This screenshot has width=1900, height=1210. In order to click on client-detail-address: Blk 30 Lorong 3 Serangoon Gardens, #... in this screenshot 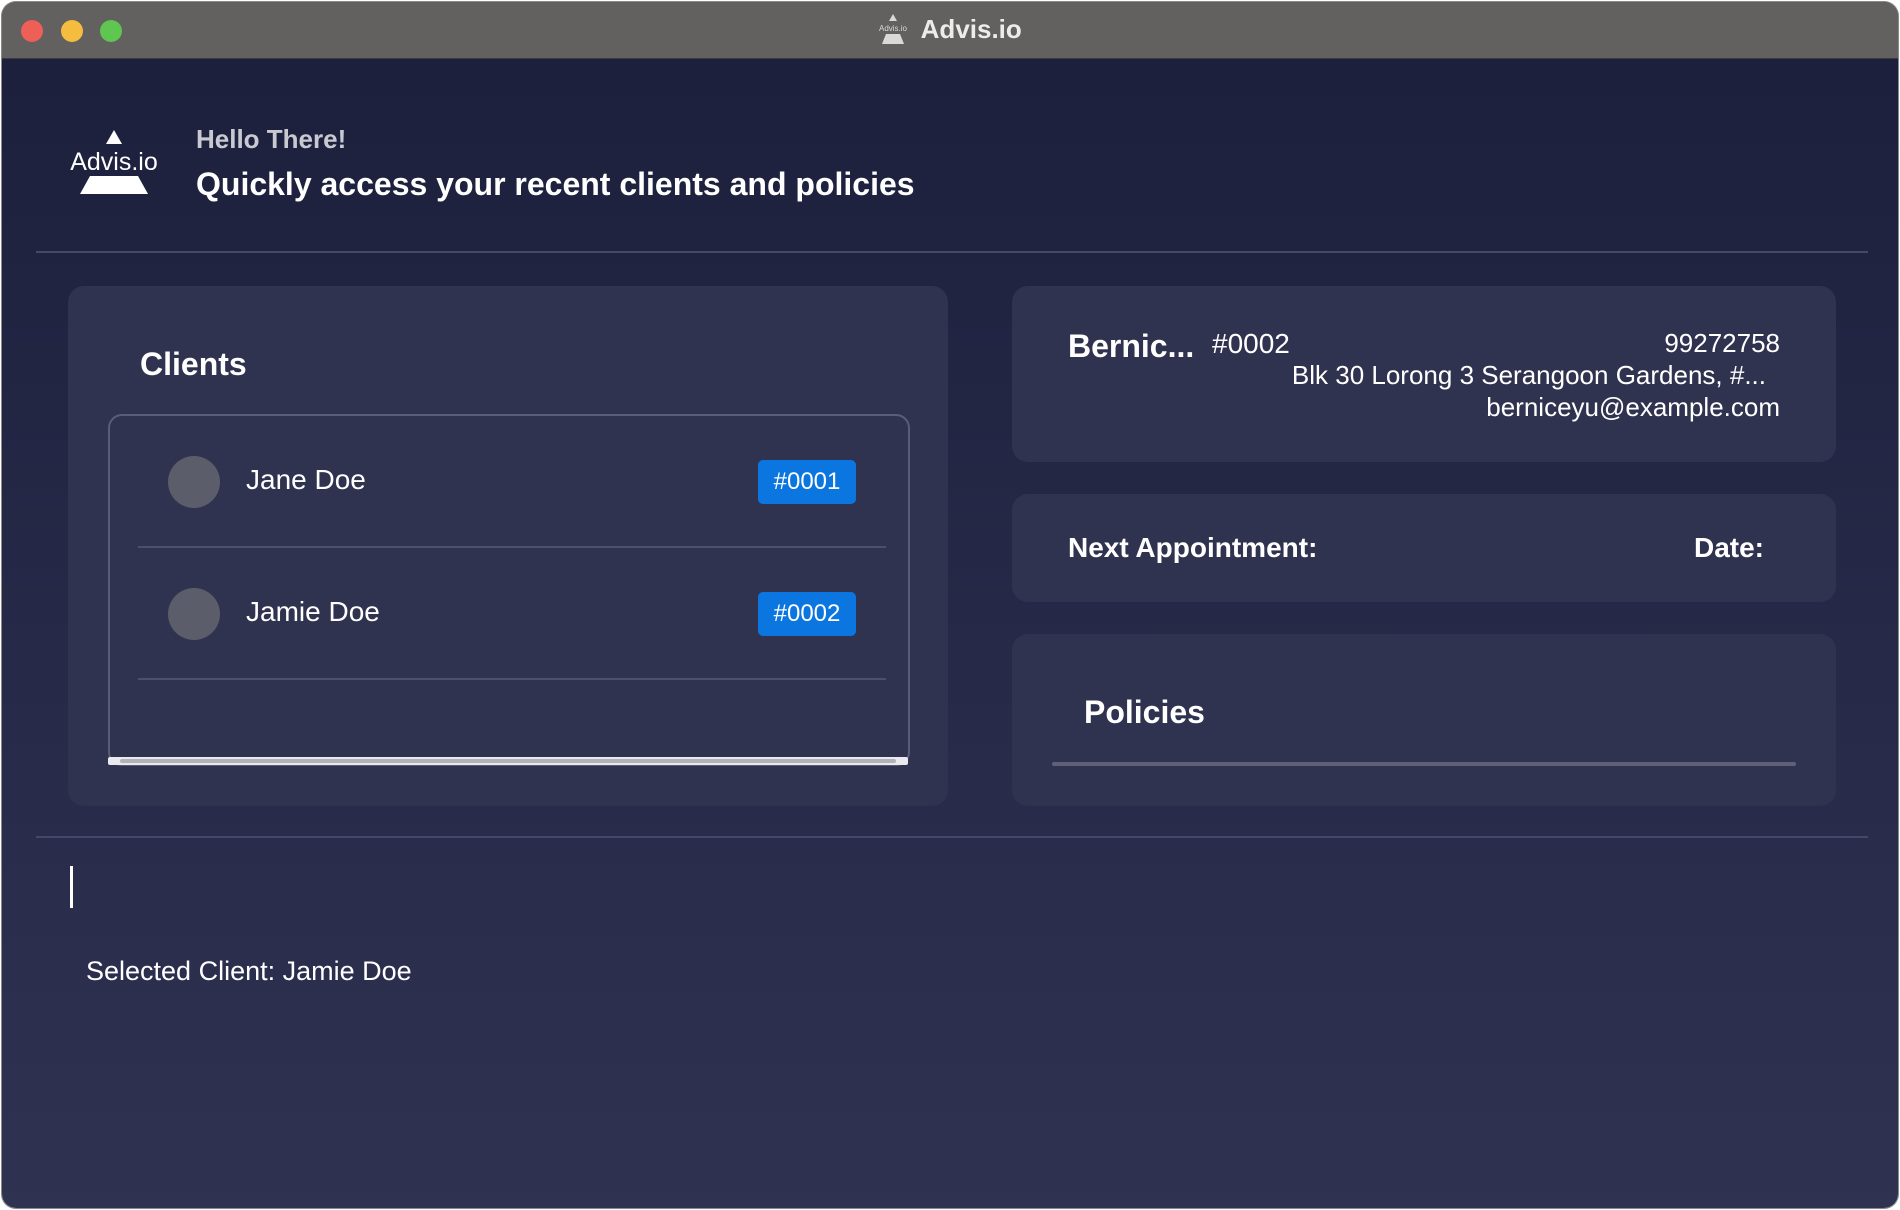, I will do `click(1528, 375)`.